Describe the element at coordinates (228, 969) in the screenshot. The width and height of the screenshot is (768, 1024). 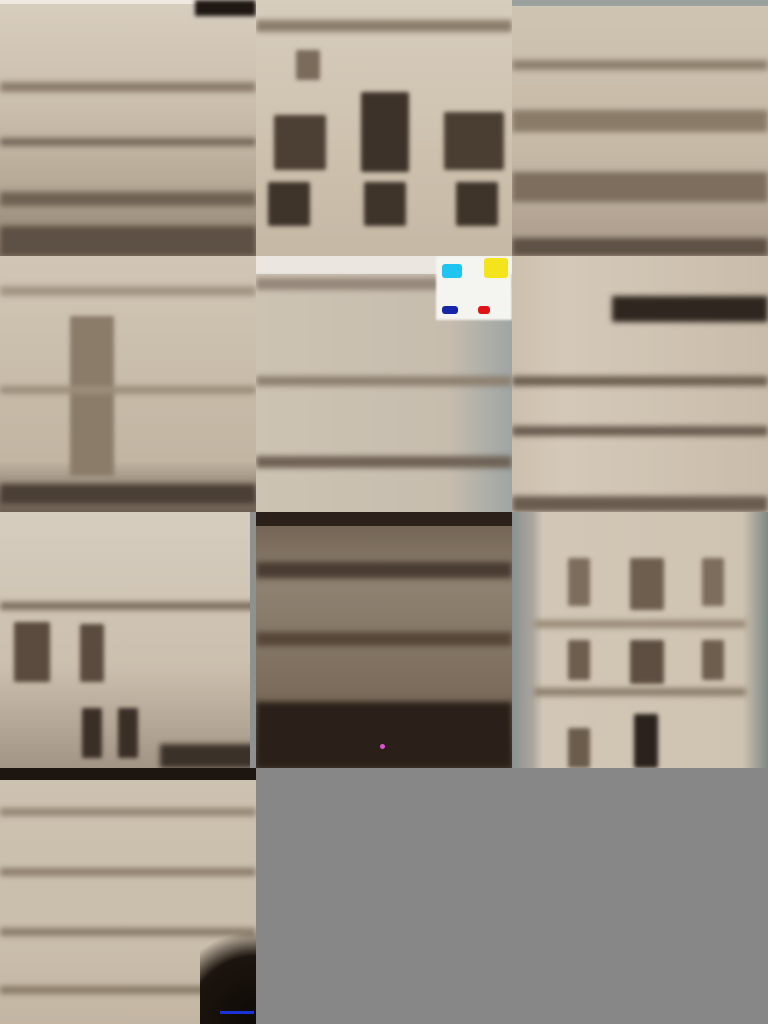
I see `dark-corner-shadow` at that location.